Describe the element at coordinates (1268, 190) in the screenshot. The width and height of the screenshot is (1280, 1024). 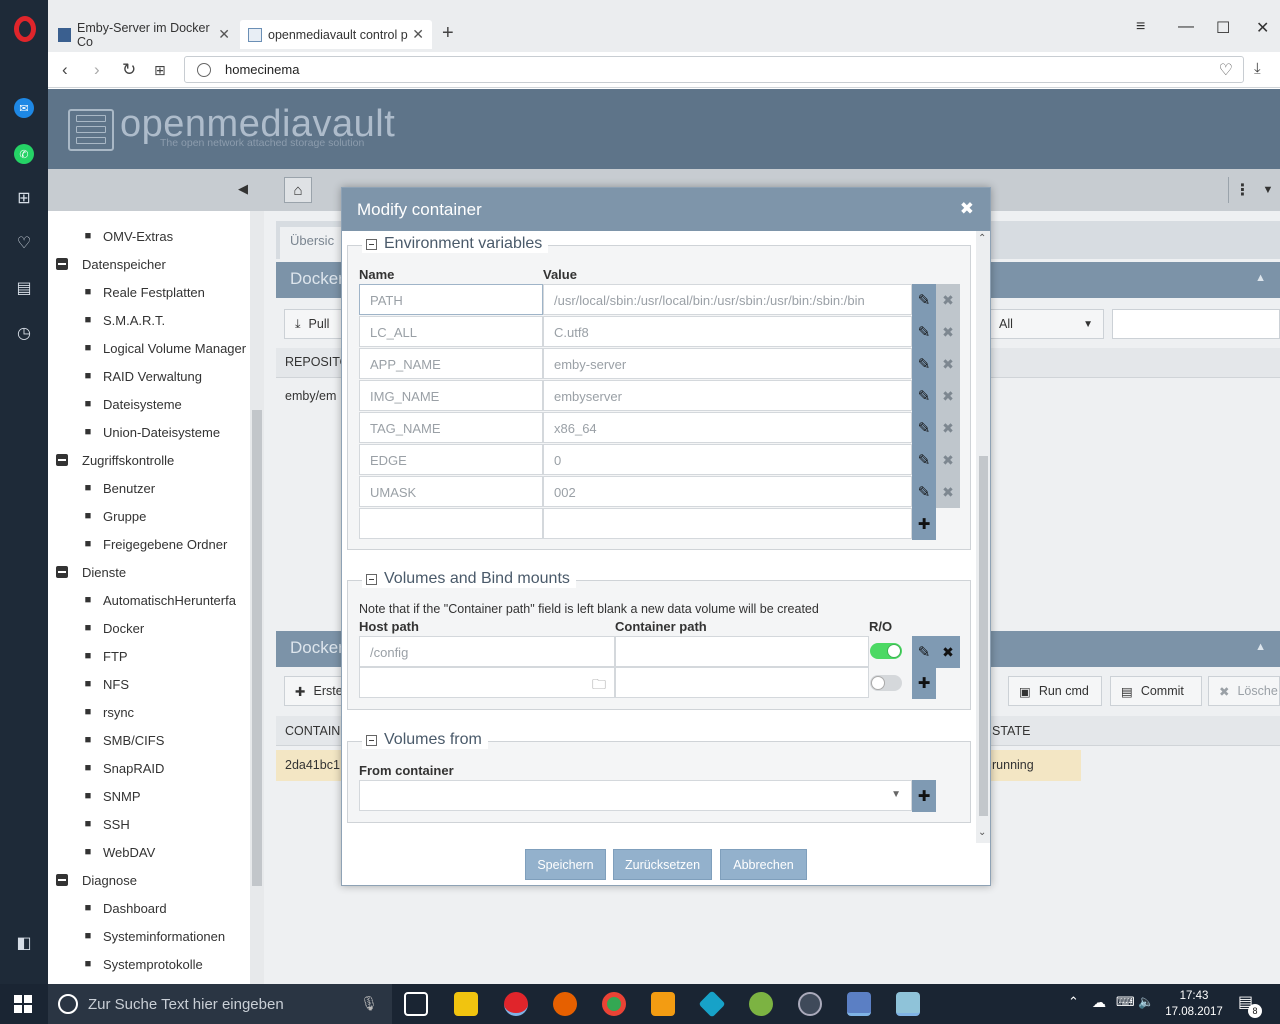
I see `dropdown-chevron-icon: ▼` at that location.